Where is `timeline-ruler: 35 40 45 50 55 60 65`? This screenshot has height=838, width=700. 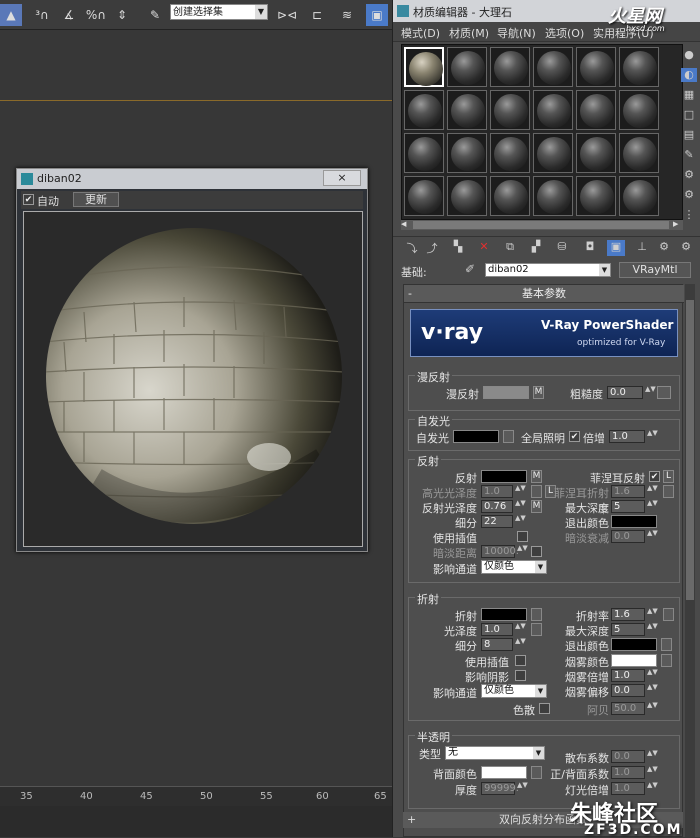 timeline-ruler: 35 40 45 50 55 60 65 is located at coordinates (196, 796).